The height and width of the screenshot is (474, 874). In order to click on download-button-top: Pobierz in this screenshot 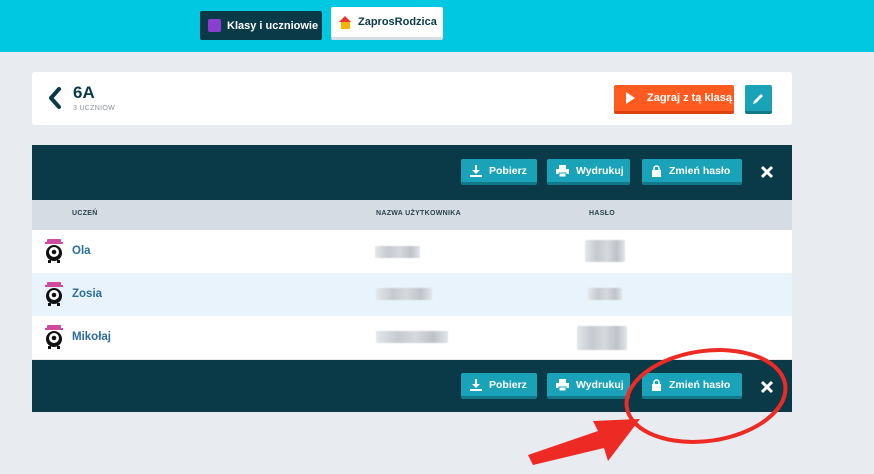, I will do `click(499, 172)`.